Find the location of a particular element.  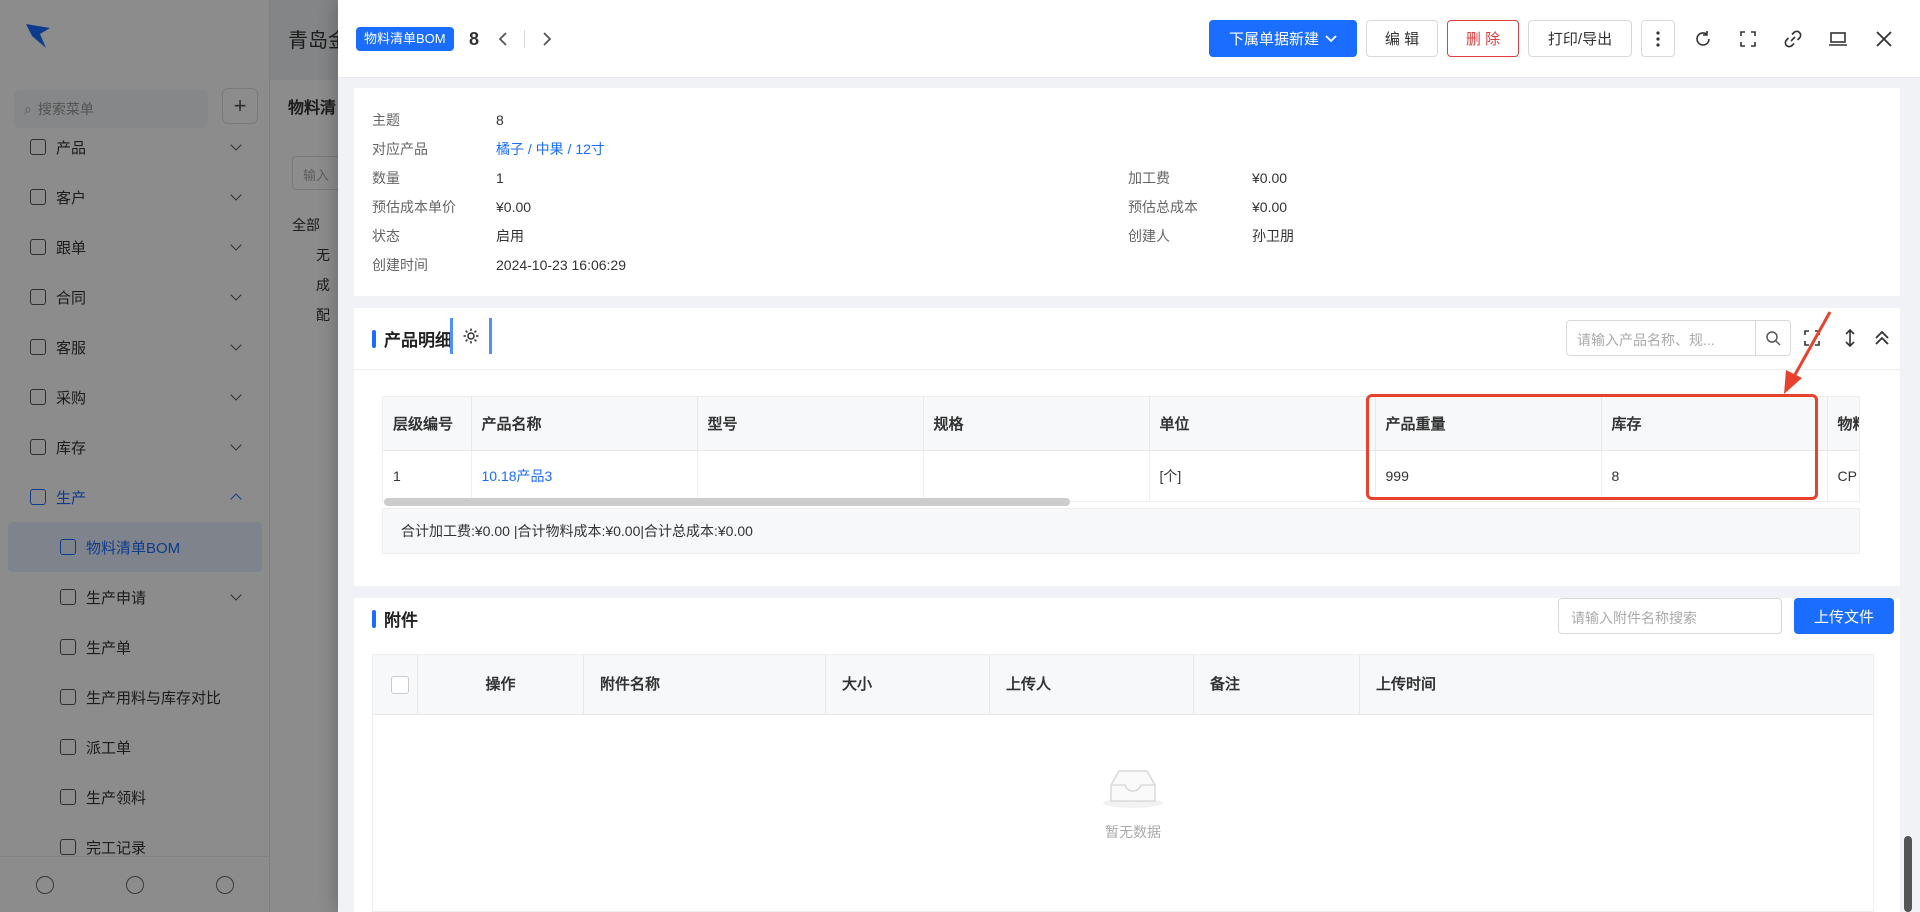

attachment-search-input: 请输入附件名称搜索 is located at coordinates (1670, 616).